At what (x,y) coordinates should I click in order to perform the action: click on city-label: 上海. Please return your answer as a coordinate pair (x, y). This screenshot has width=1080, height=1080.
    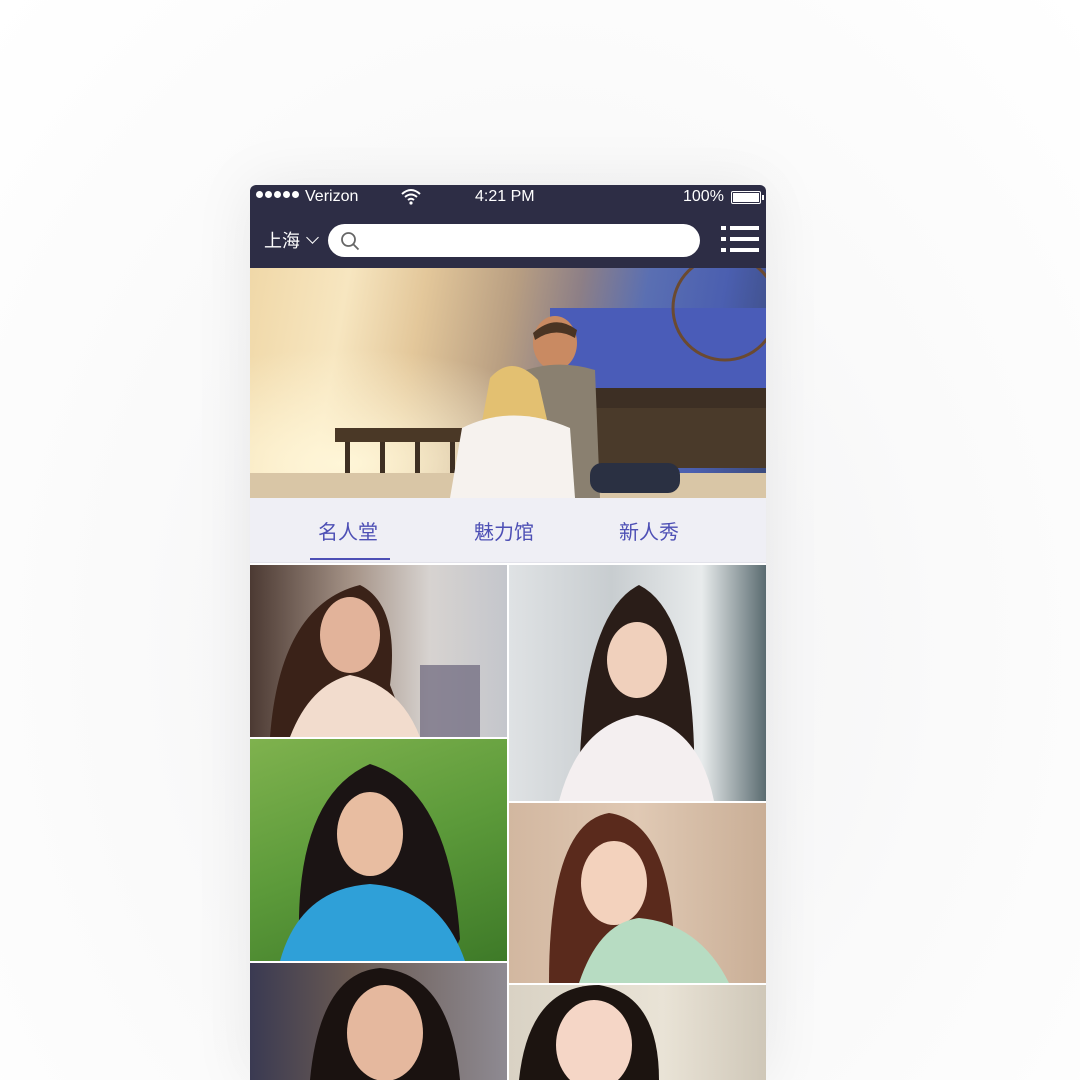
    Looking at the image, I should click on (282, 241).